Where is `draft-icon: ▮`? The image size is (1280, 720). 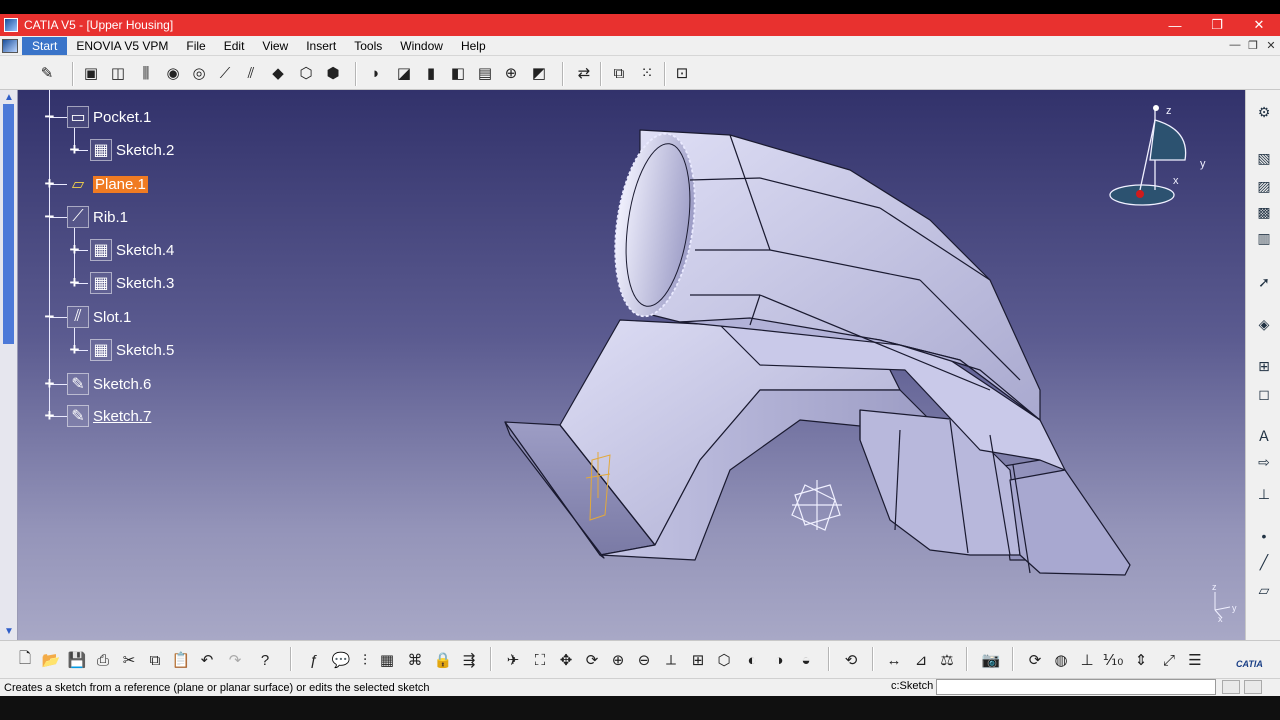 draft-icon: ▮ is located at coordinates (431, 73).